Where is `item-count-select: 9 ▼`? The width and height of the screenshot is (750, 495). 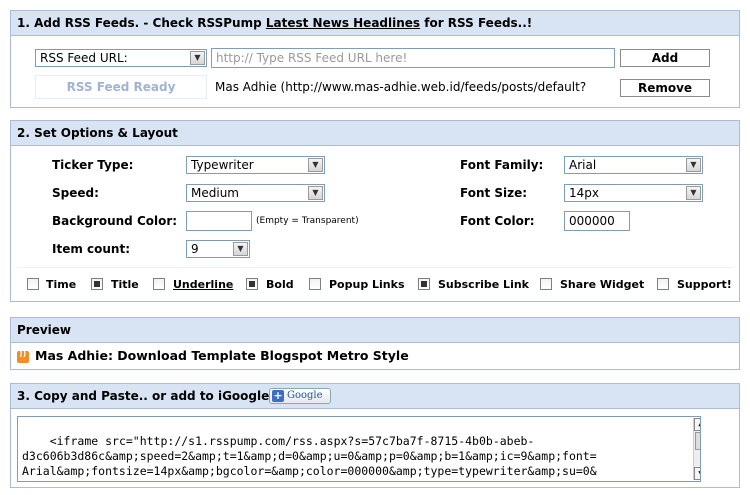 item-count-select: 9 ▼ is located at coordinates (218, 249).